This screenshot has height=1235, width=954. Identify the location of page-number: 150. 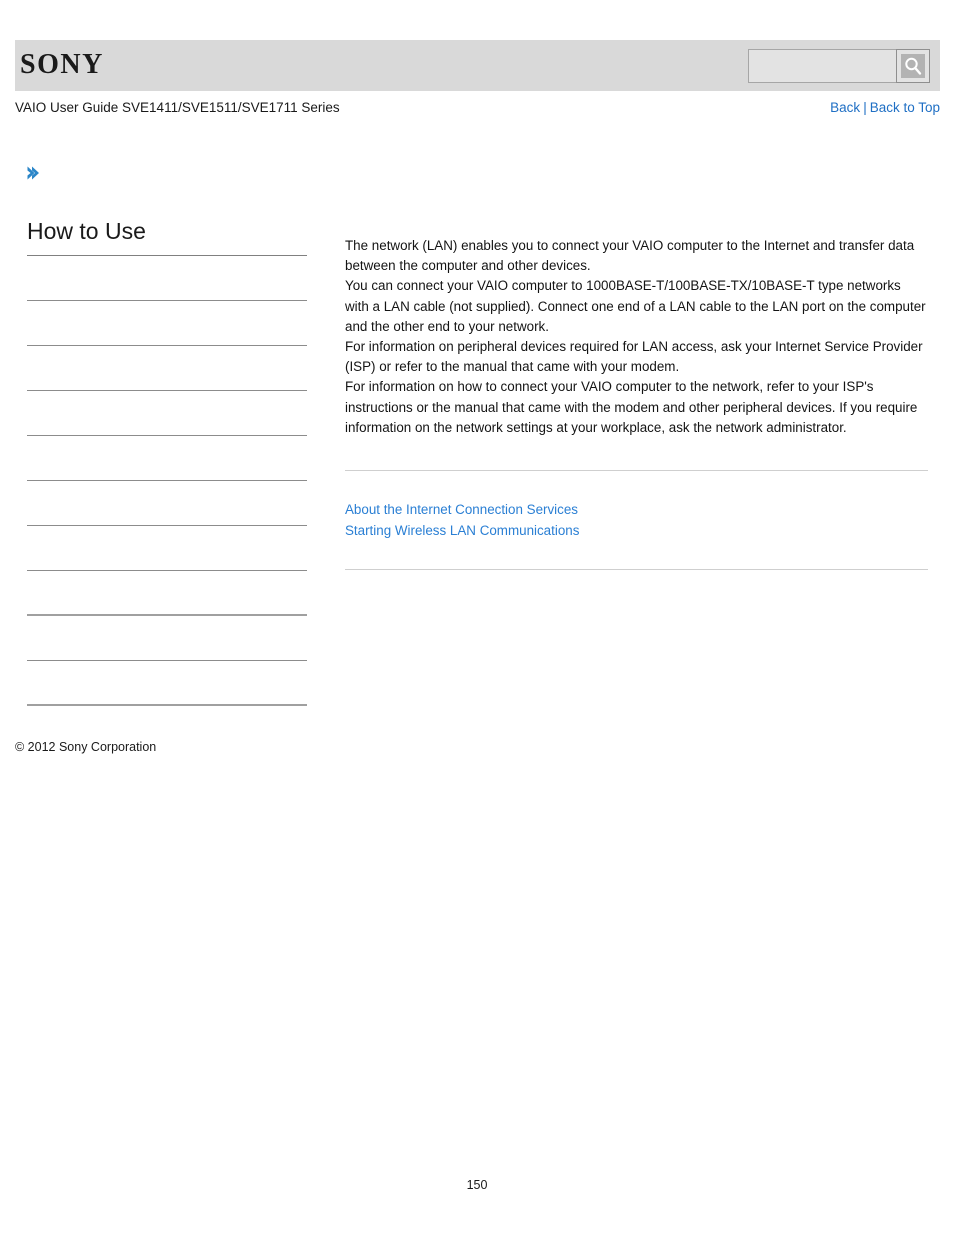
(477, 1185).